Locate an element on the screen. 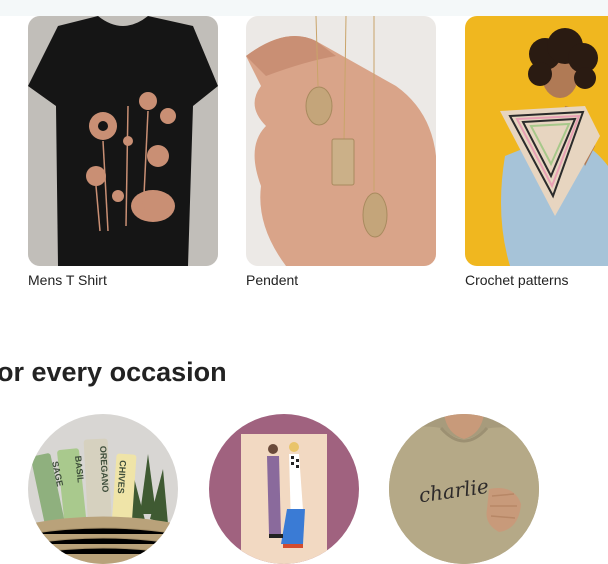 This screenshot has height=564, width=608. garden-markers-image: SAGE BASIL OREGANO CHIVES is located at coordinates (103, 489).